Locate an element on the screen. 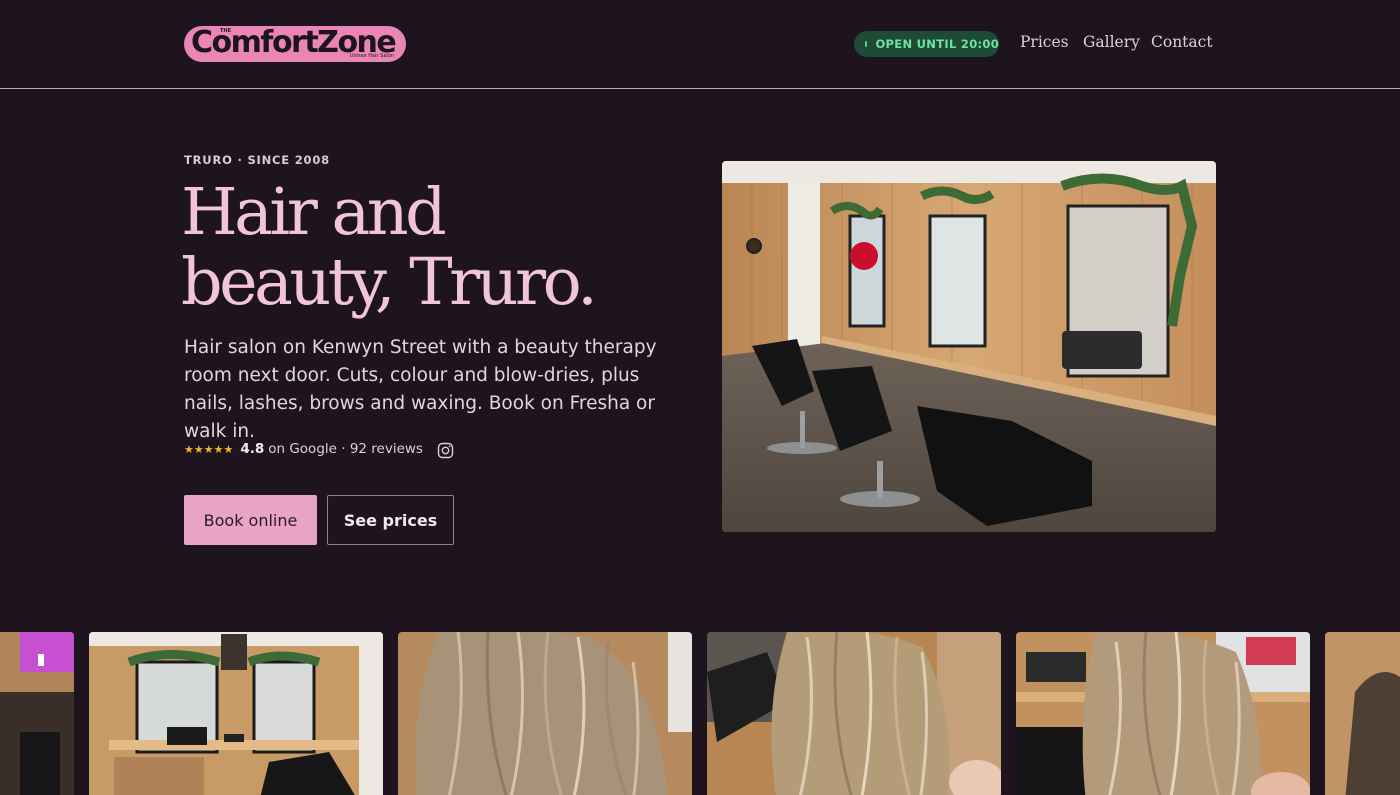 The image size is (1400, 795). nav-contact: Contact is located at coordinates (1182, 42).